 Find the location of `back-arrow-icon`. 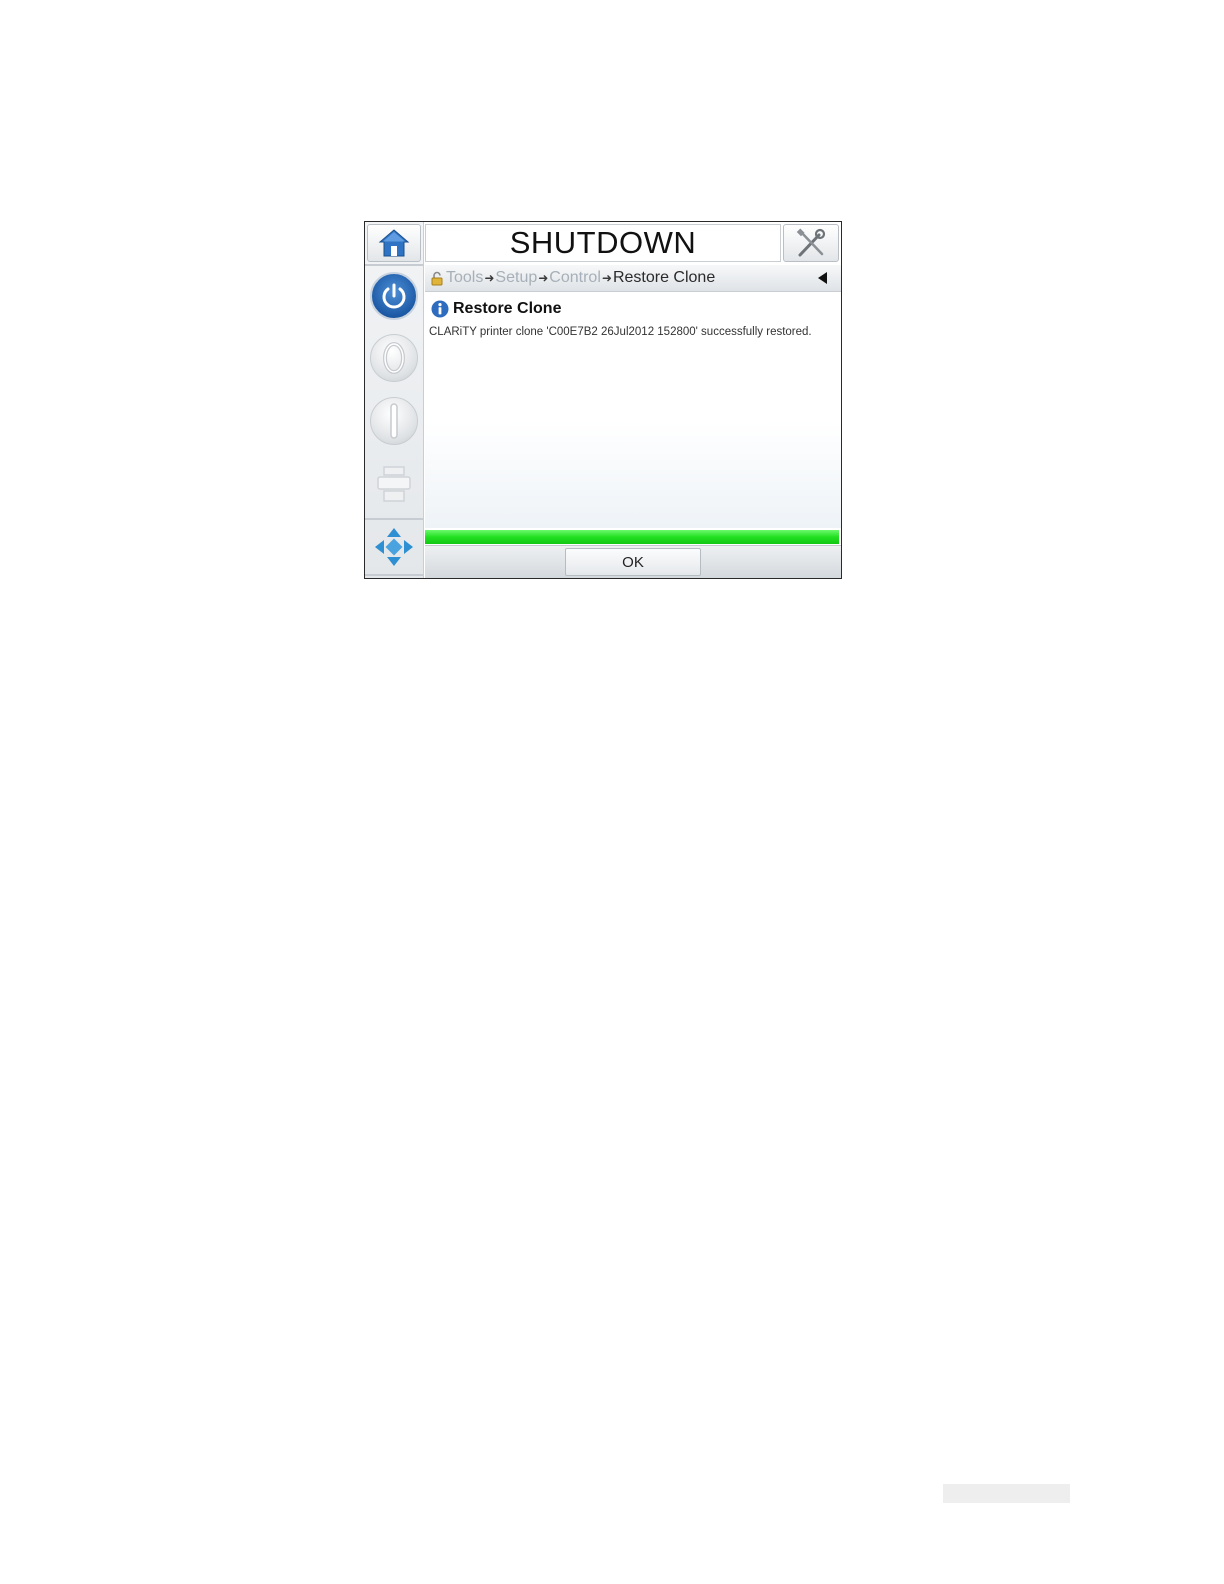

back-arrow-icon is located at coordinates (822, 278).